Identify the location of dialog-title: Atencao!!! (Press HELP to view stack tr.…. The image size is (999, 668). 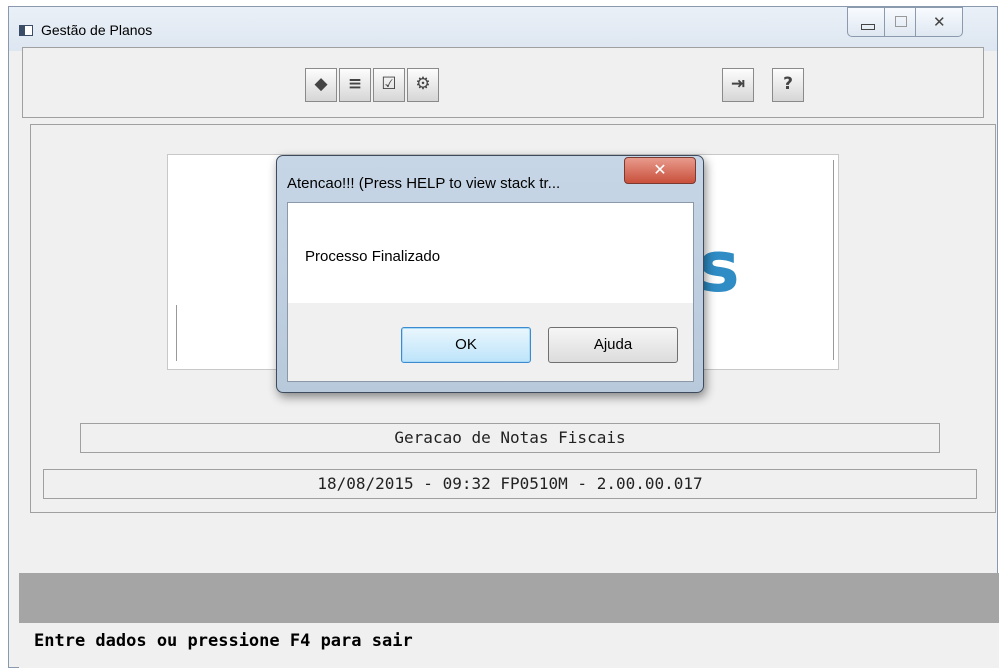
(424, 183).